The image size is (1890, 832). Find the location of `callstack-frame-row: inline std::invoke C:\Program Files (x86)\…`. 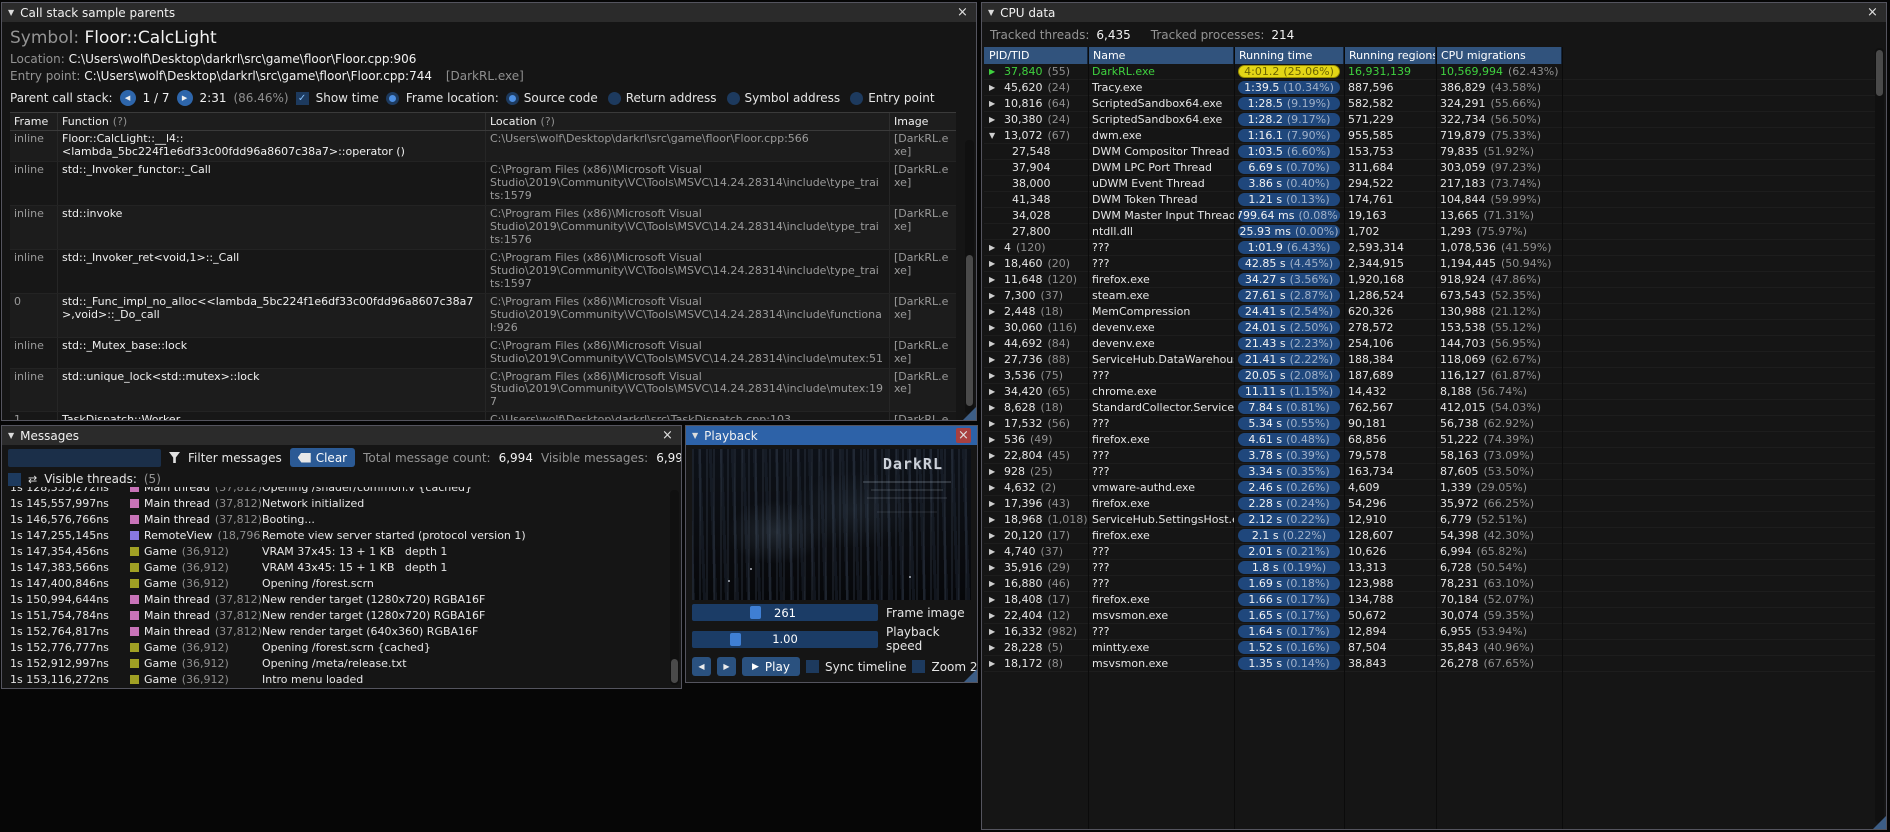

callstack-frame-row: inline std::invoke C:\Program Files (x86)\… is located at coordinates (483, 227).